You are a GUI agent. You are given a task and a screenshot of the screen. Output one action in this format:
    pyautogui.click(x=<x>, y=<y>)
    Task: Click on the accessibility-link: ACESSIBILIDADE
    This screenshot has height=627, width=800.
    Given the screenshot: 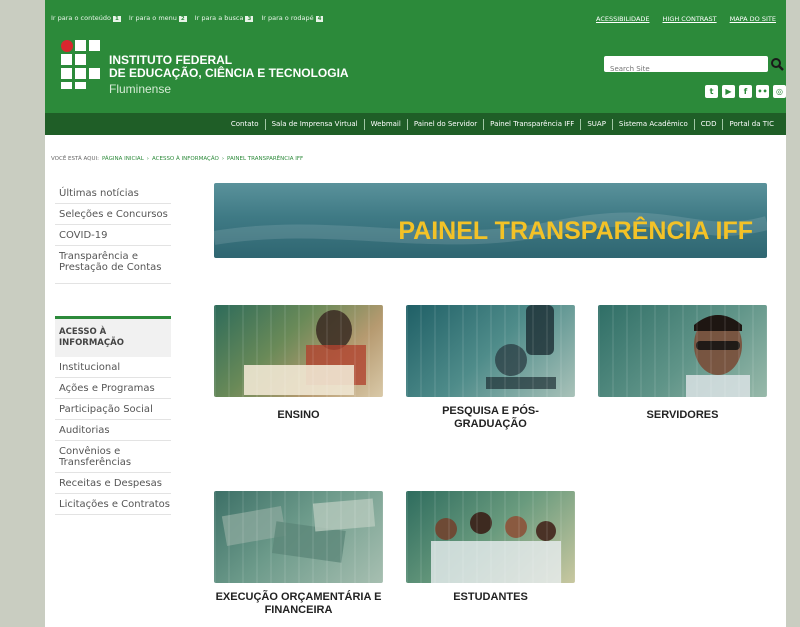 What is the action you would take?
    pyautogui.click(x=623, y=19)
    